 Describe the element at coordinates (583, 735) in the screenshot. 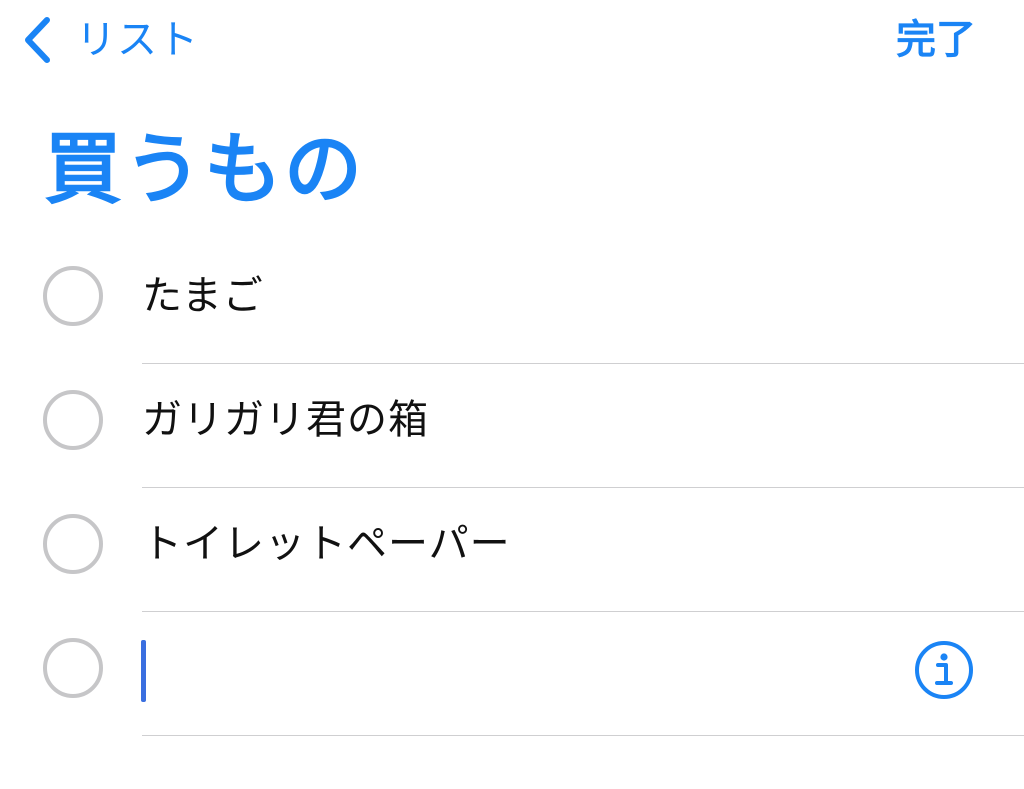

I see `row-divider` at that location.